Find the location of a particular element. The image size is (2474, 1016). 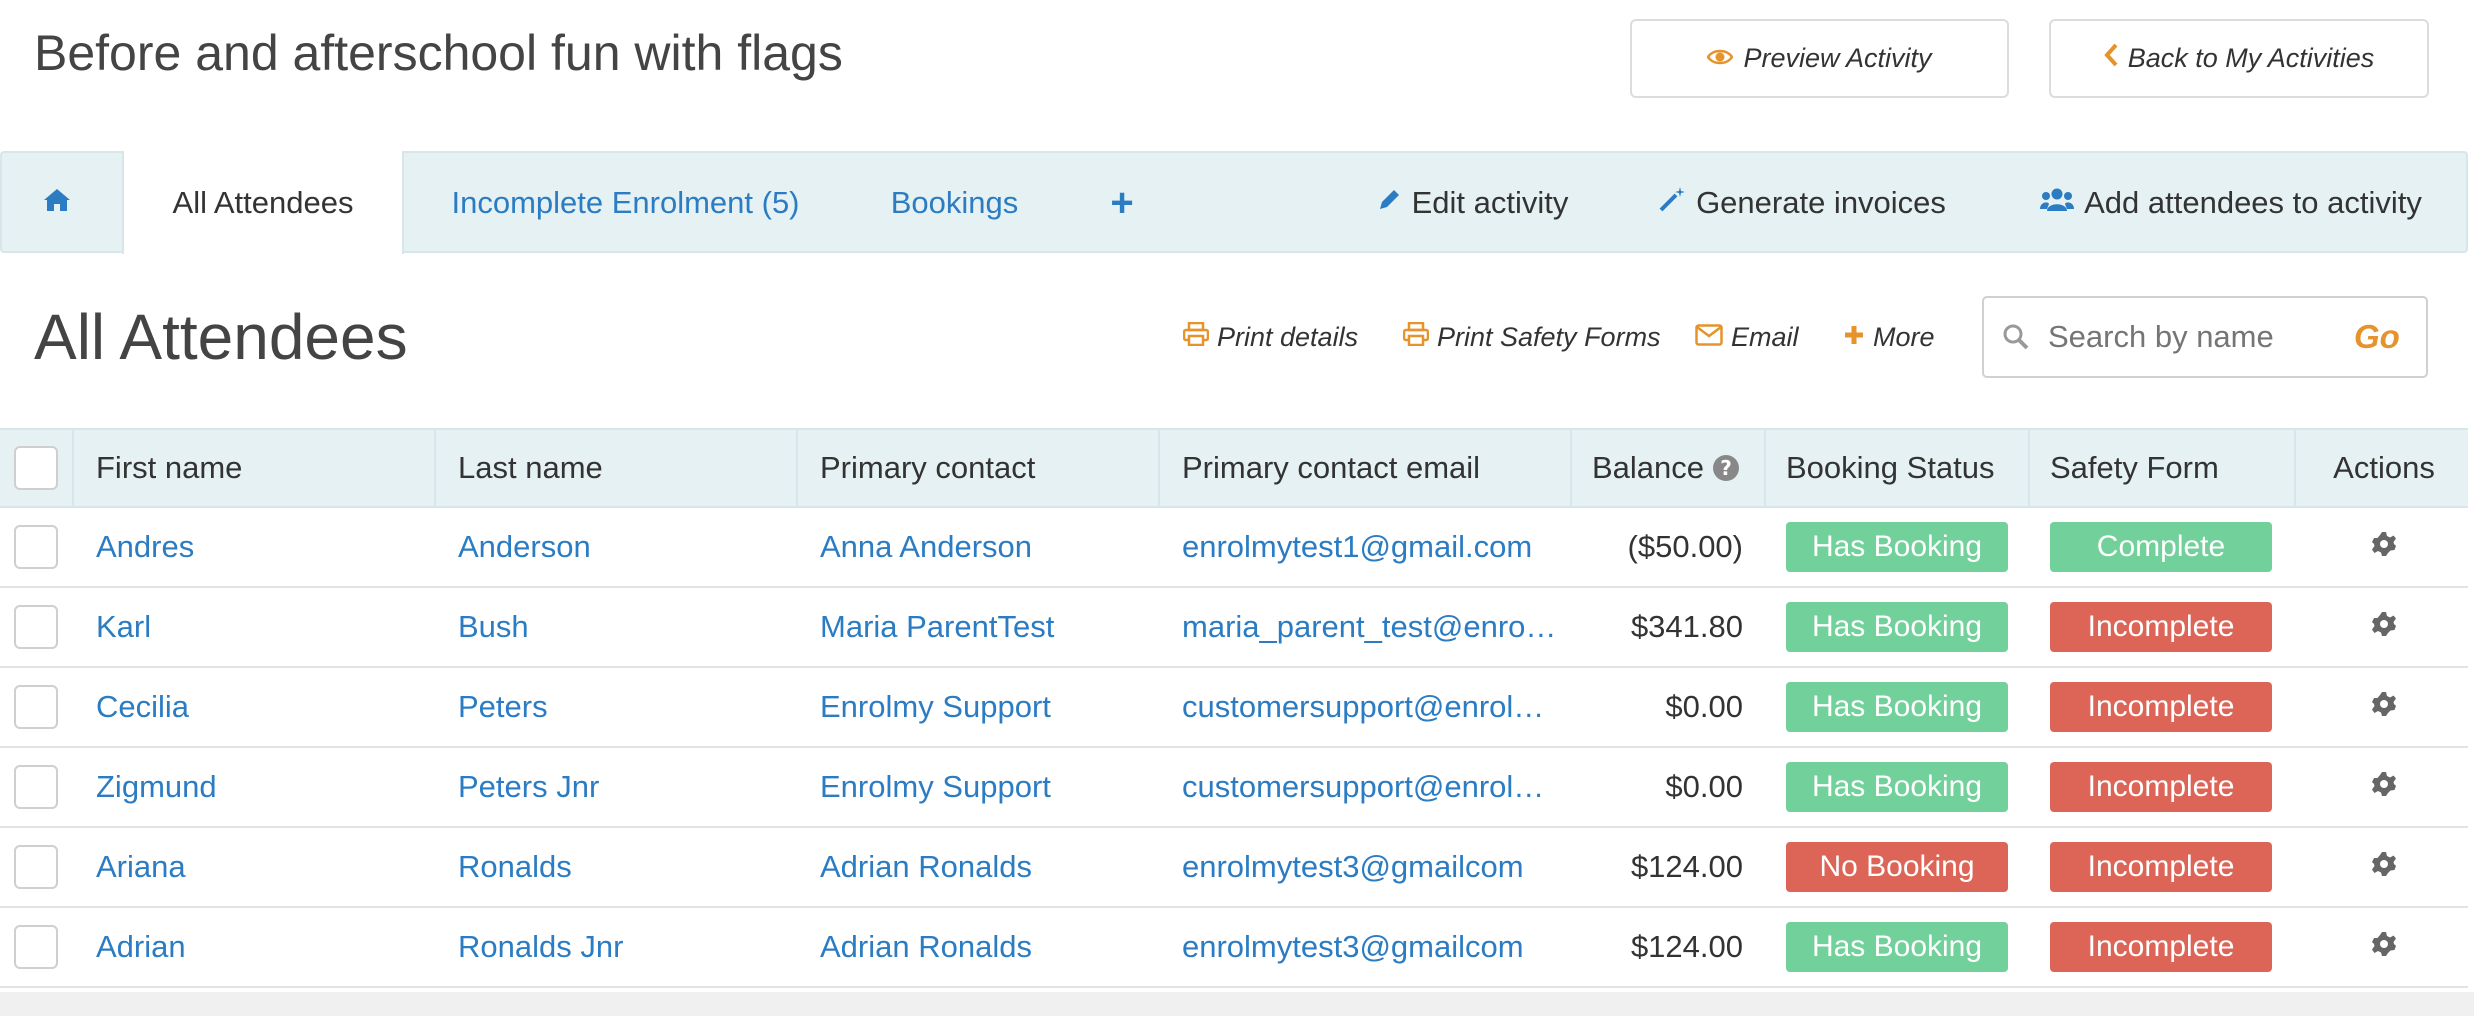

generate-invoices-button: Generate invoices is located at coordinates (1802, 203).